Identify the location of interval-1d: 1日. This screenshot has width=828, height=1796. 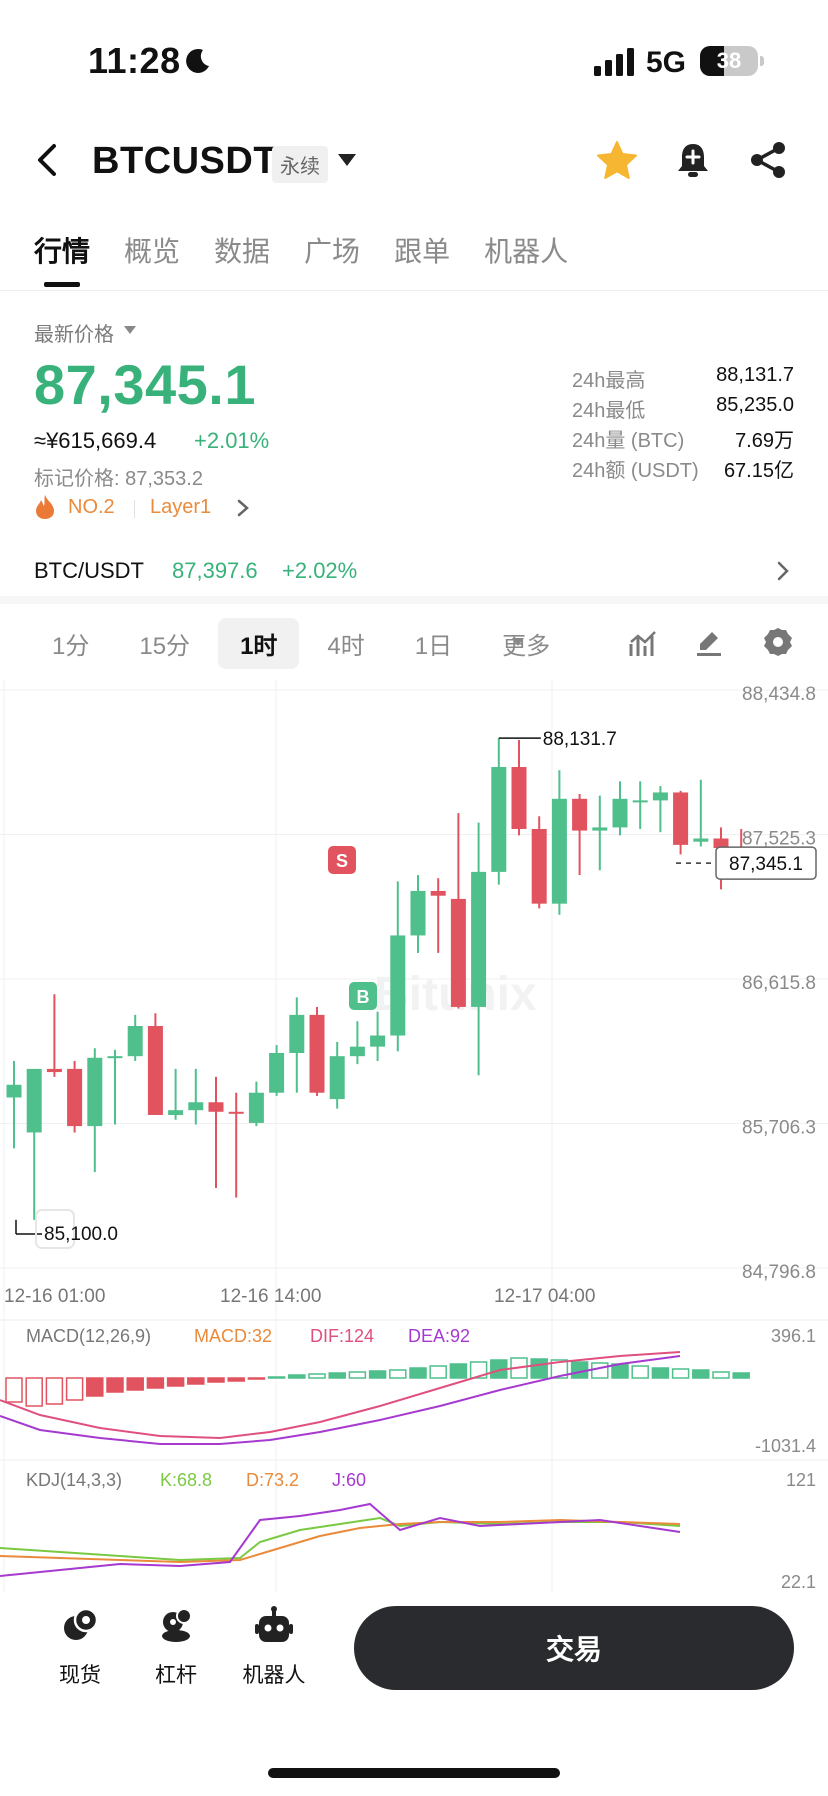
(433, 643).